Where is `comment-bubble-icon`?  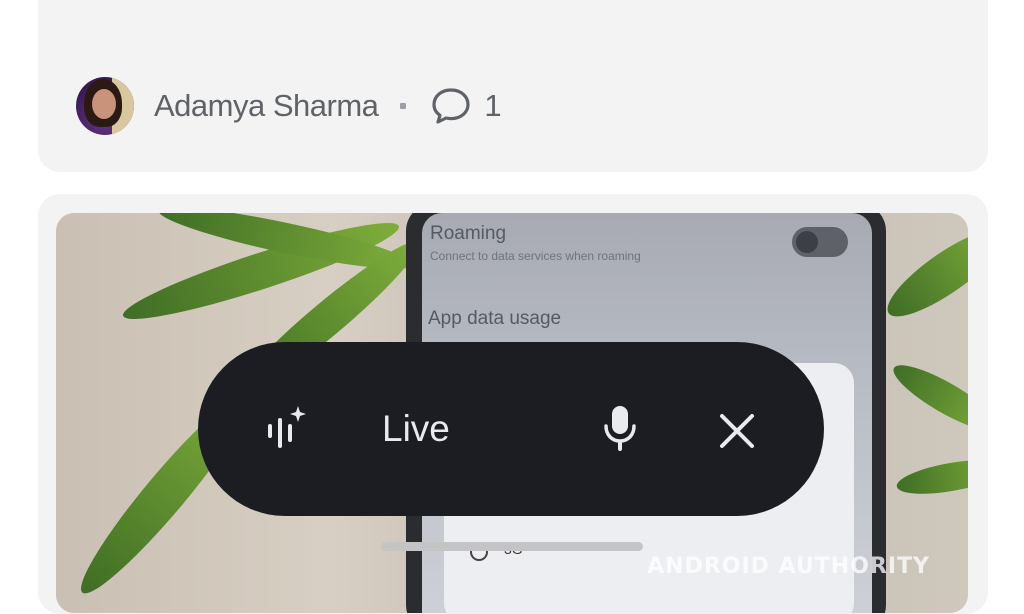
comment-bubble-icon is located at coordinates (451, 106).